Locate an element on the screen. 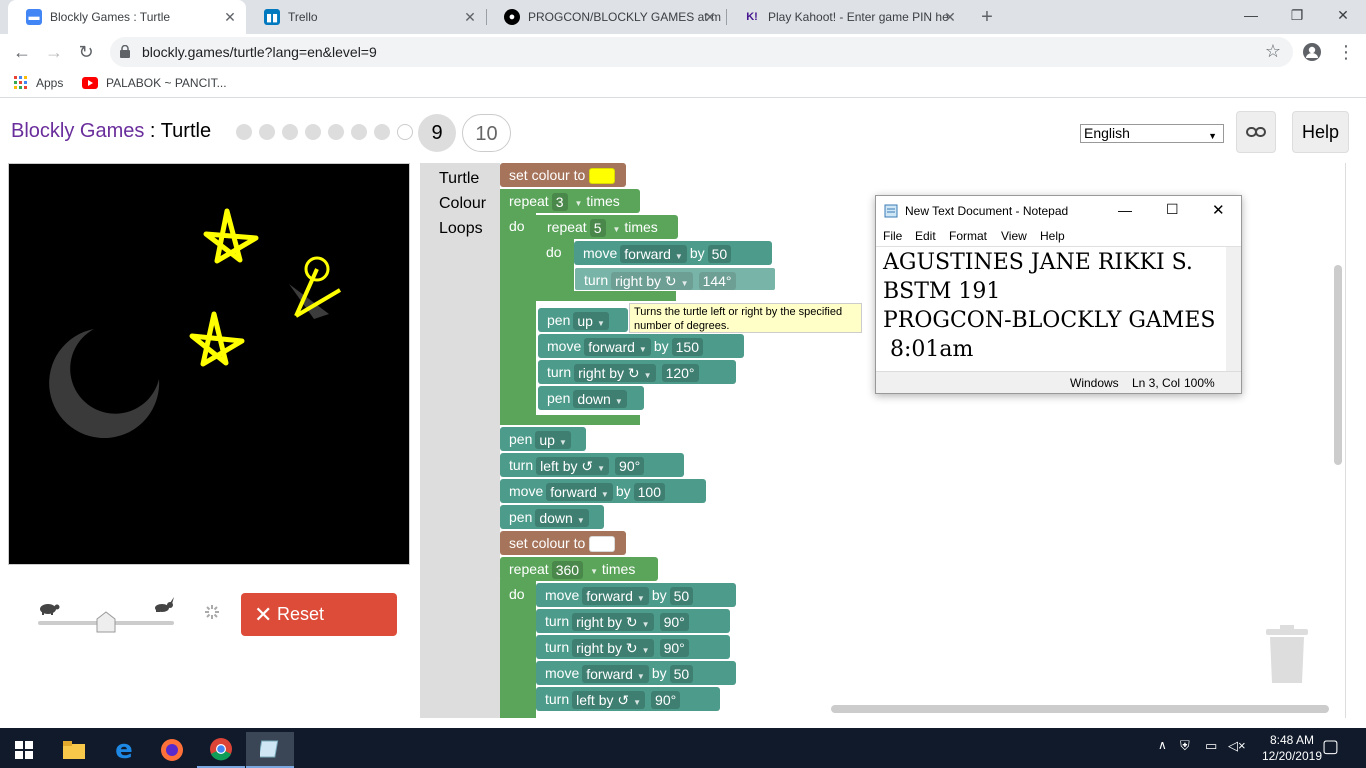 This screenshot has width=1366, height=768. pen-block: pen down ▼ is located at coordinates (552, 517).